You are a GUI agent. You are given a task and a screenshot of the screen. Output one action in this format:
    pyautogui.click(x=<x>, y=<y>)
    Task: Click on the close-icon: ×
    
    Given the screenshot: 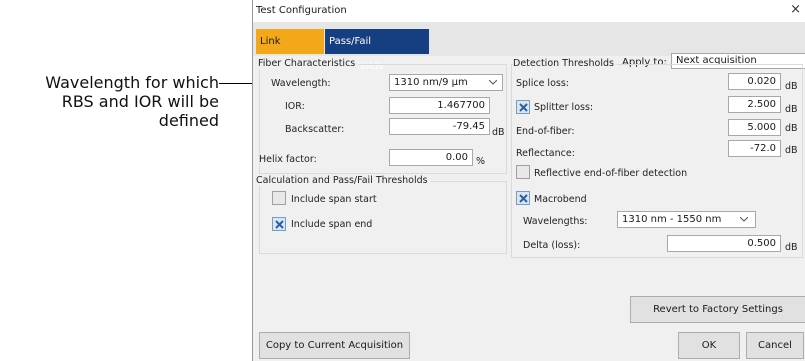 What is the action you would take?
    pyautogui.click(x=795, y=9)
    